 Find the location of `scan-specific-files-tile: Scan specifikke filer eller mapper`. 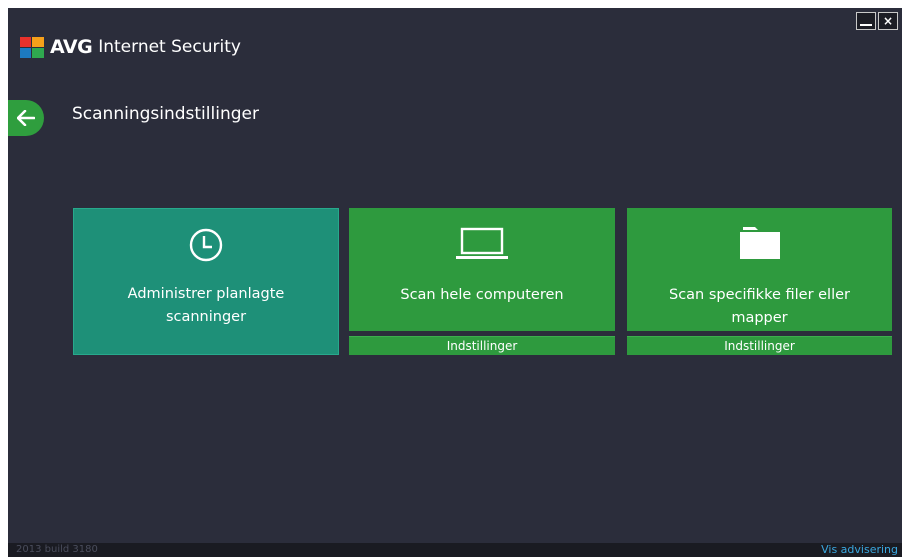

scan-specific-files-tile: Scan specifikke filer eller mapper is located at coordinates (759, 269).